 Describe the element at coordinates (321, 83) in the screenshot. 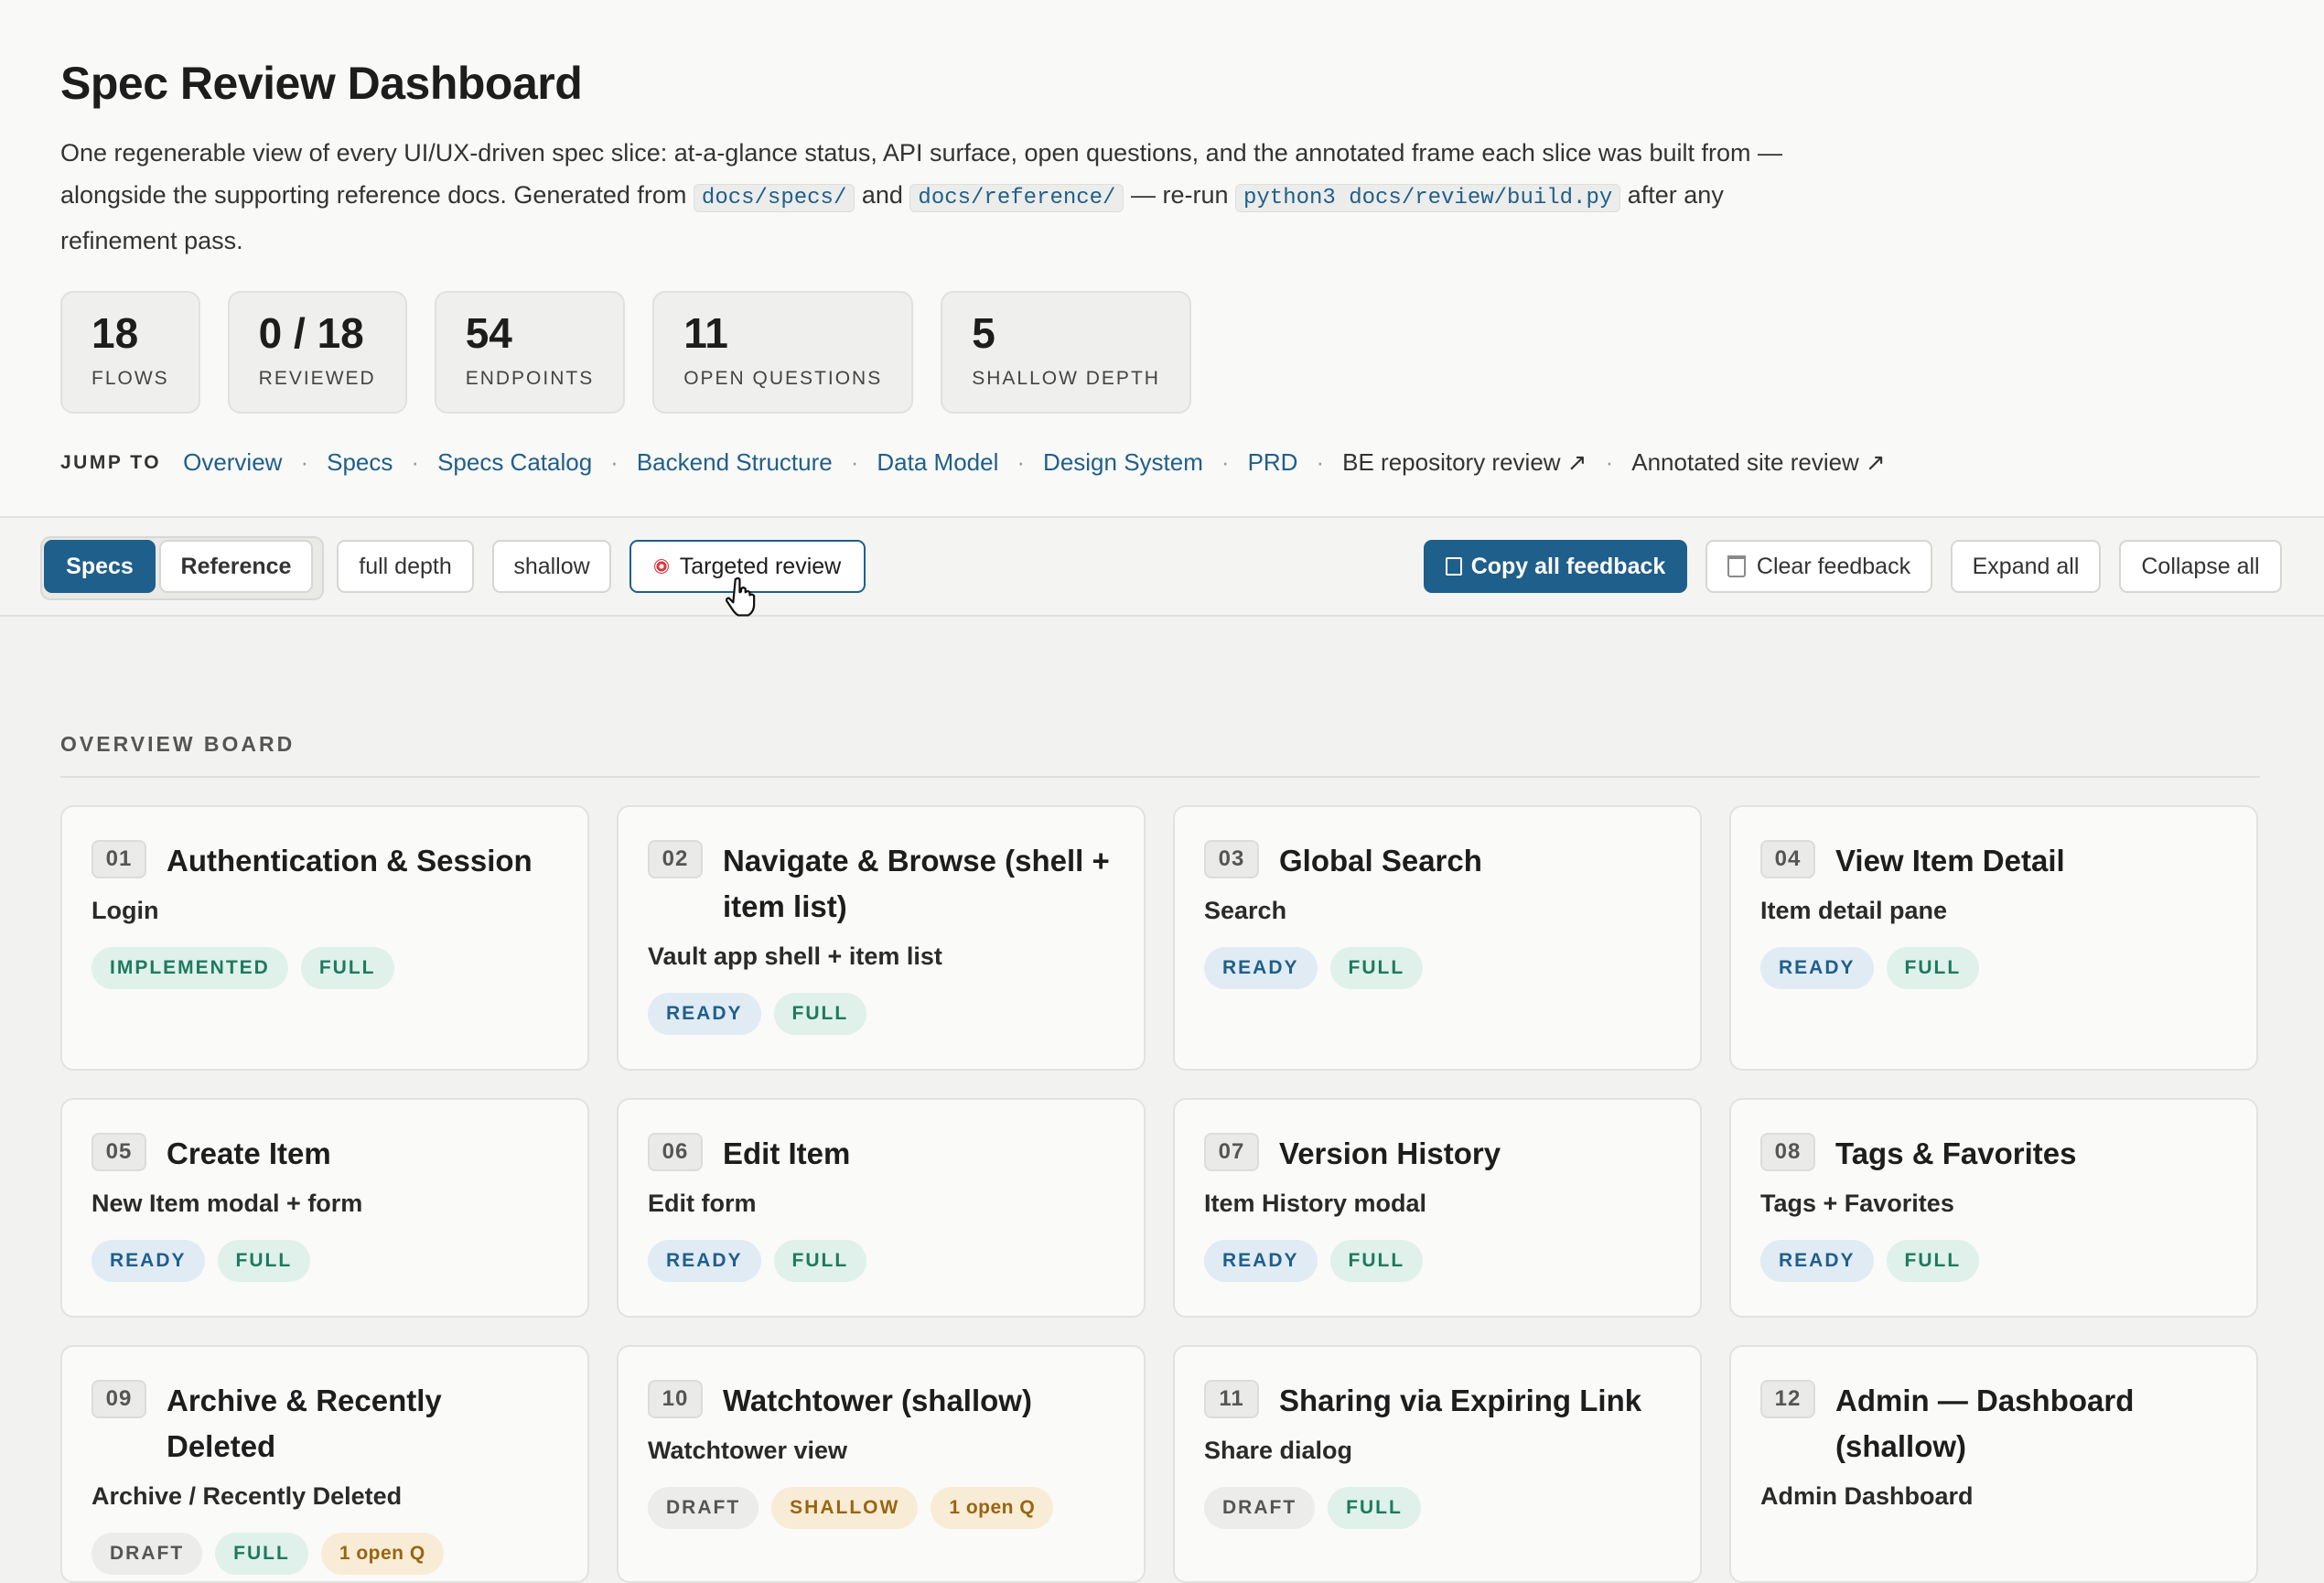

I see `page-title: Spec Review Dashboard` at that location.